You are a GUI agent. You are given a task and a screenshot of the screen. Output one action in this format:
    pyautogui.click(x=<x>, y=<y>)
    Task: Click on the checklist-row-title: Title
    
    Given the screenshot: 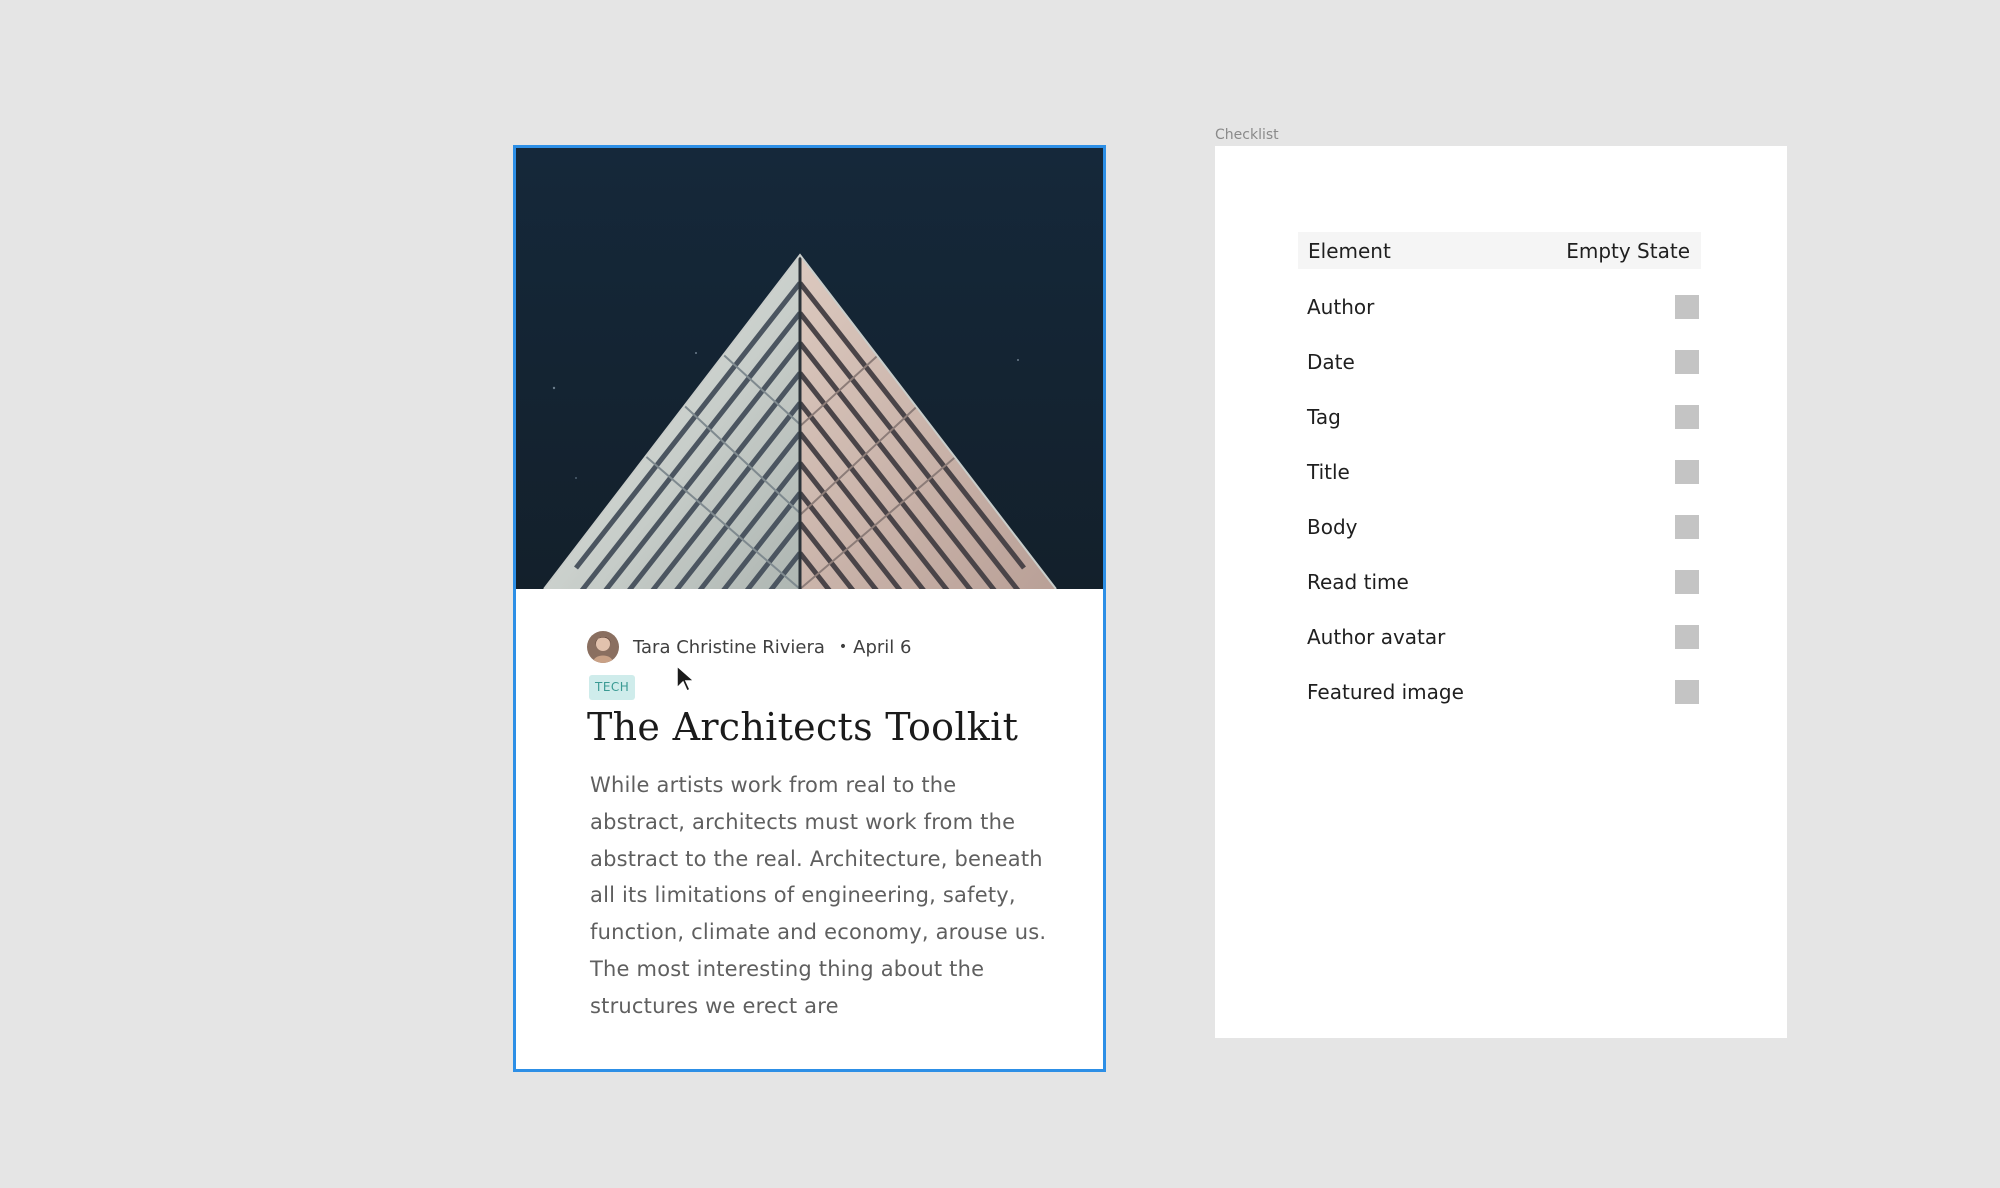 What is the action you would take?
    pyautogui.click(x=1503, y=472)
    